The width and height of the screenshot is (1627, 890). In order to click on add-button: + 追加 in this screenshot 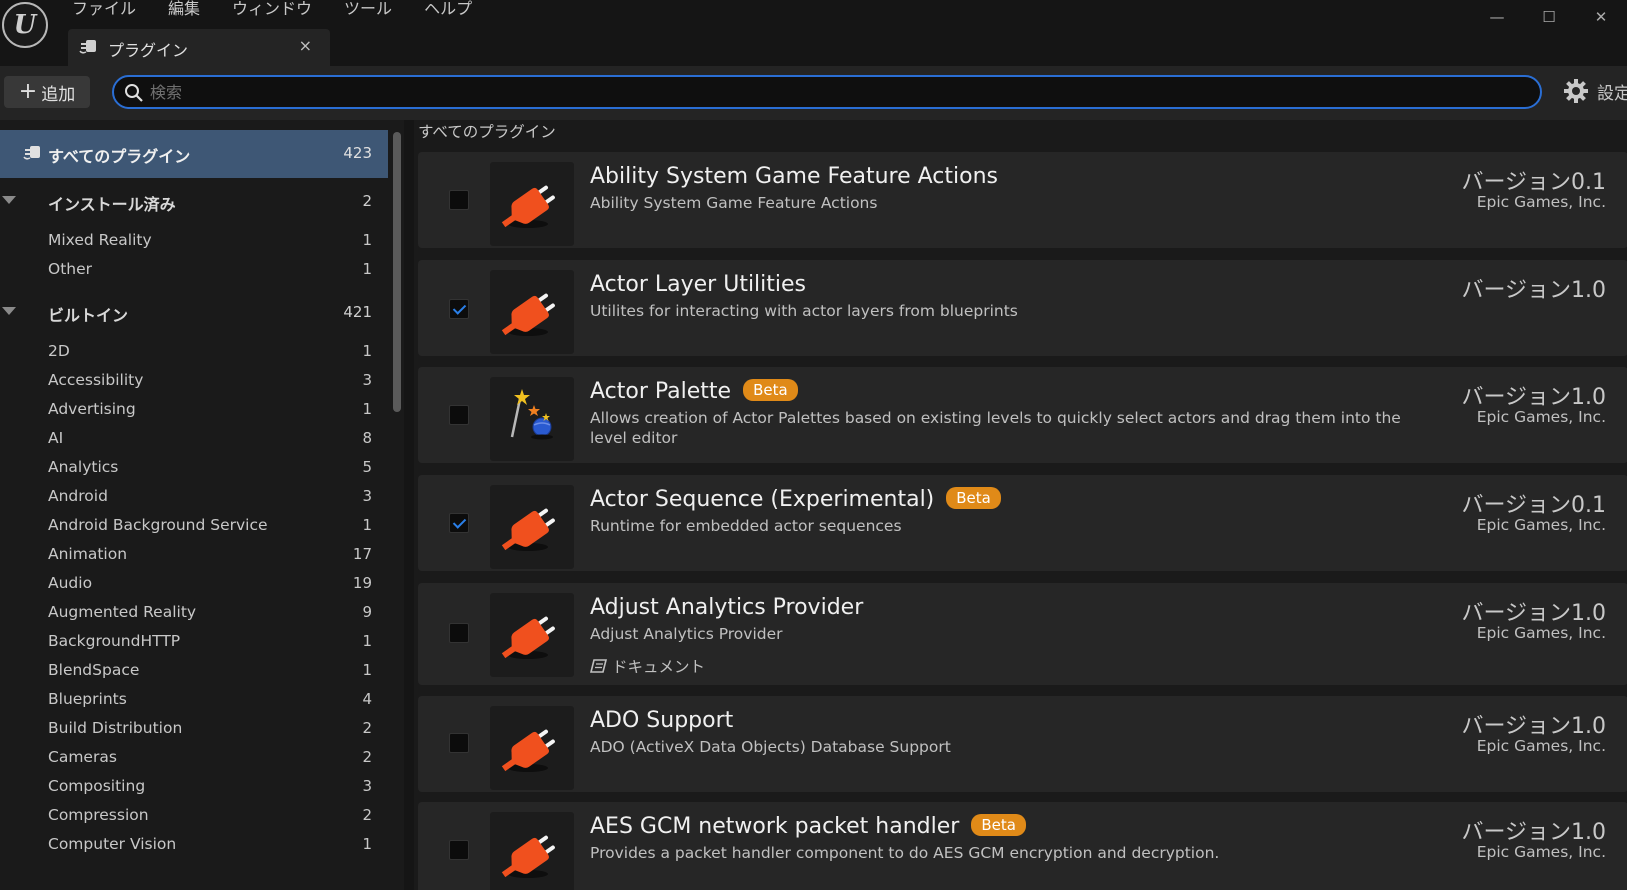, I will do `click(47, 92)`.